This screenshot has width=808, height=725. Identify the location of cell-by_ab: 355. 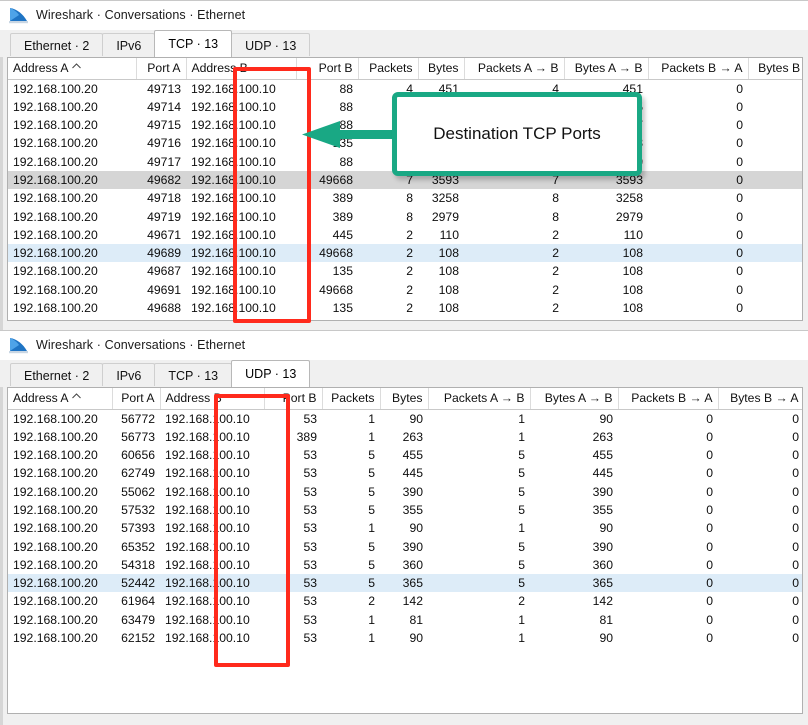
(602, 509).